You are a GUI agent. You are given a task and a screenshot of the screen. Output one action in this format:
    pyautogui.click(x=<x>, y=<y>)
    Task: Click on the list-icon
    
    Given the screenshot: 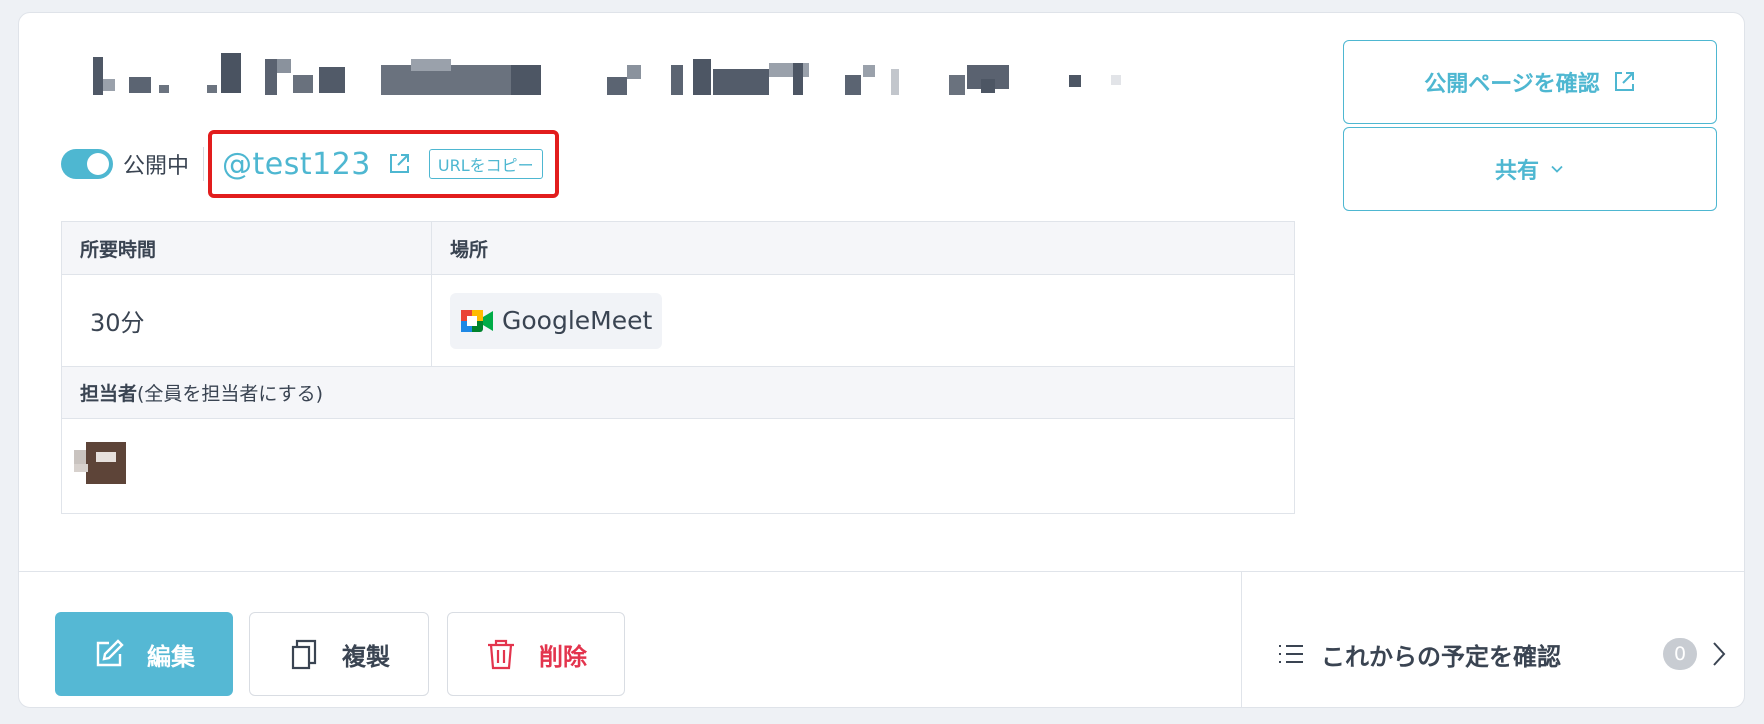 What is the action you would take?
    pyautogui.click(x=1291, y=654)
    